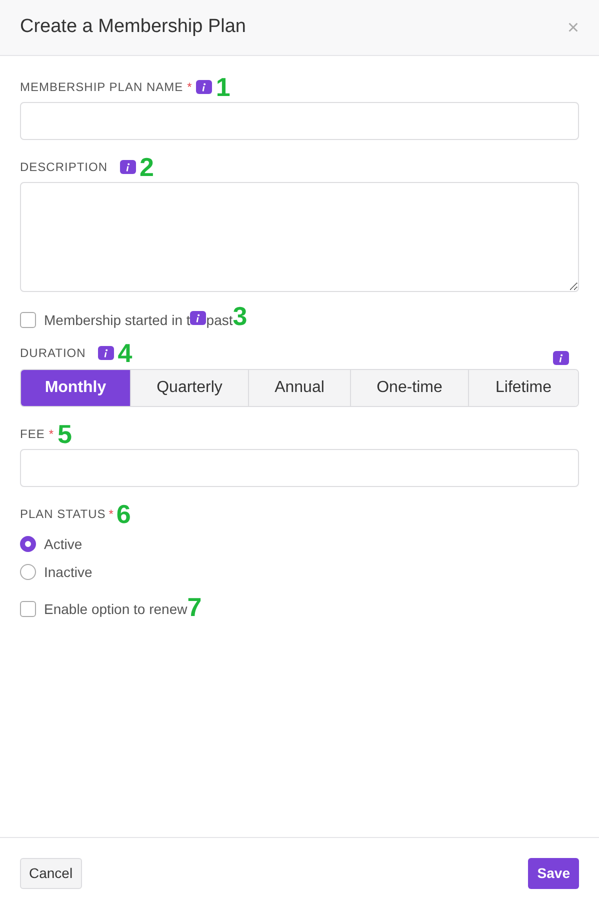  Describe the element at coordinates (51, 873) in the screenshot. I see `cancel-button: Cancel` at that location.